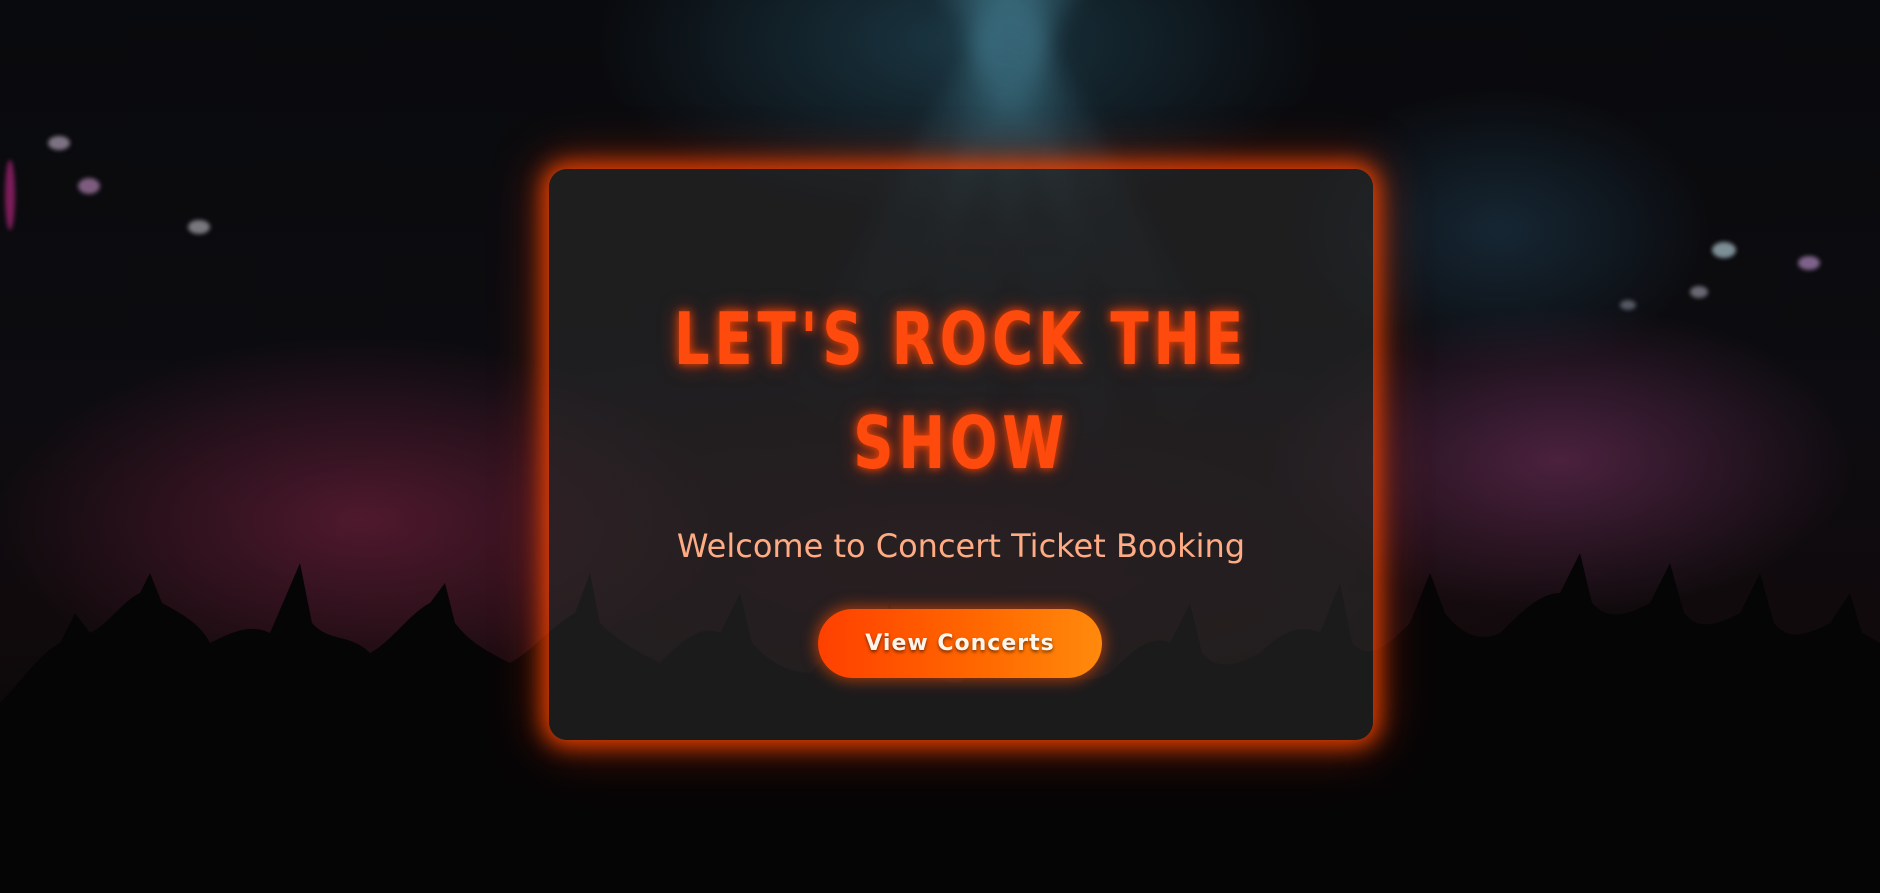 The width and height of the screenshot is (1880, 893). I want to click on view-concerts-button: View Concerts, so click(960, 643).